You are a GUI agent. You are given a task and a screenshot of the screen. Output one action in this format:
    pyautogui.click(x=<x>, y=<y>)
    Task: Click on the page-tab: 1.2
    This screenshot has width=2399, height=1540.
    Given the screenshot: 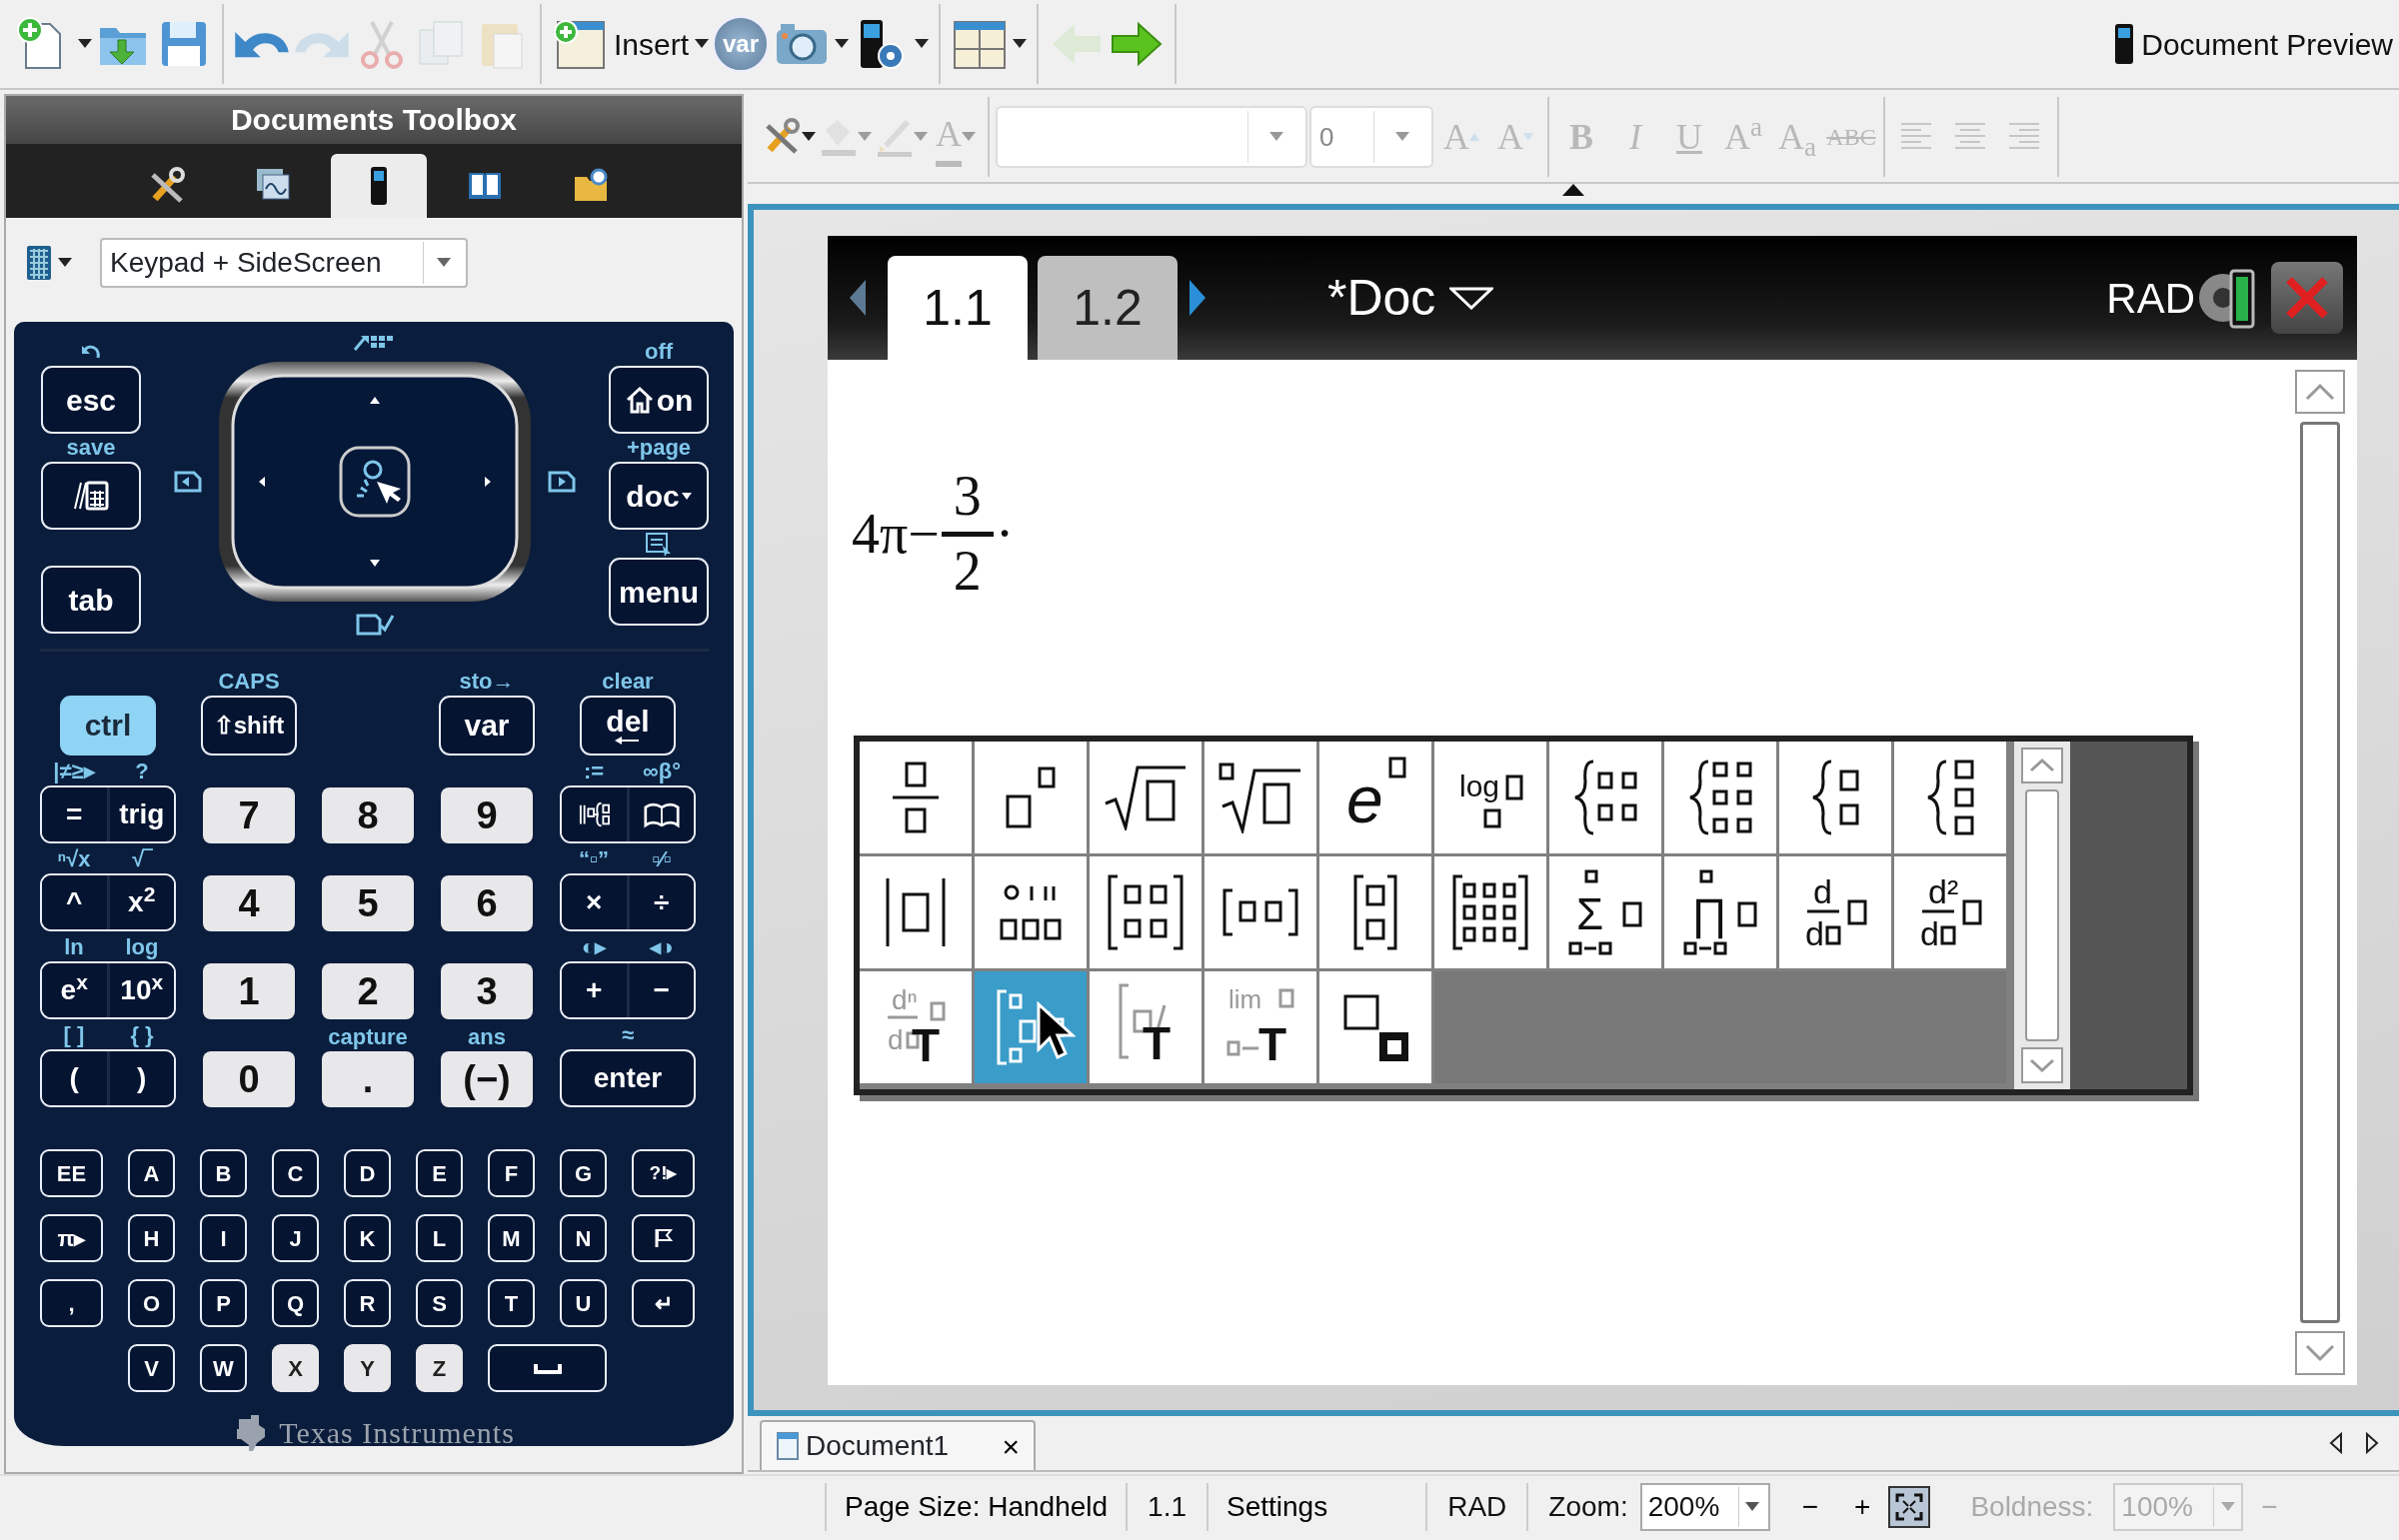 What is the action you would take?
    pyautogui.click(x=1108, y=308)
    